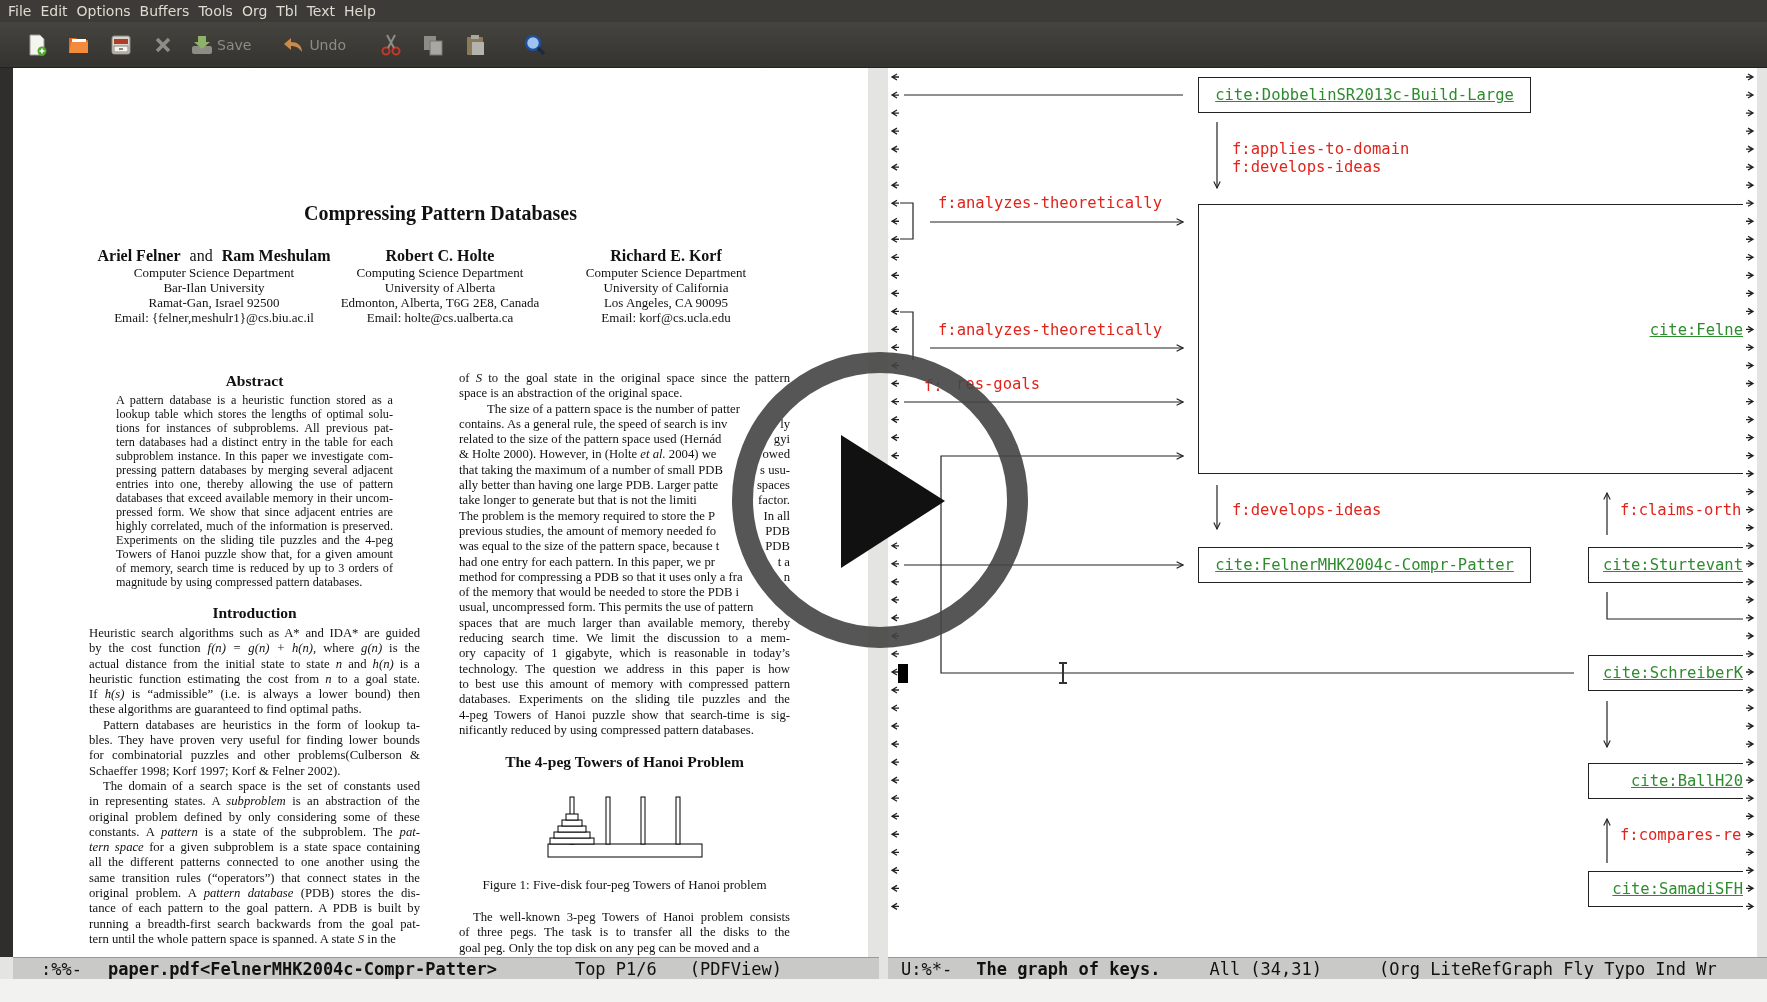 The width and height of the screenshot is (1767, 1002). Describe the element at coordinates (359, 11) in the screenshot. I see `menu-item: Help` at that location.